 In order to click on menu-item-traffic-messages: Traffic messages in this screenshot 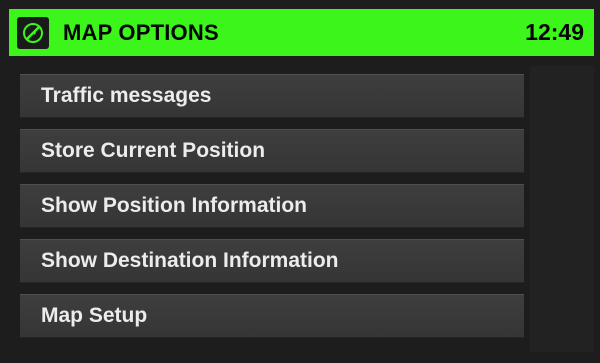, I will do `click(272, 96)`.